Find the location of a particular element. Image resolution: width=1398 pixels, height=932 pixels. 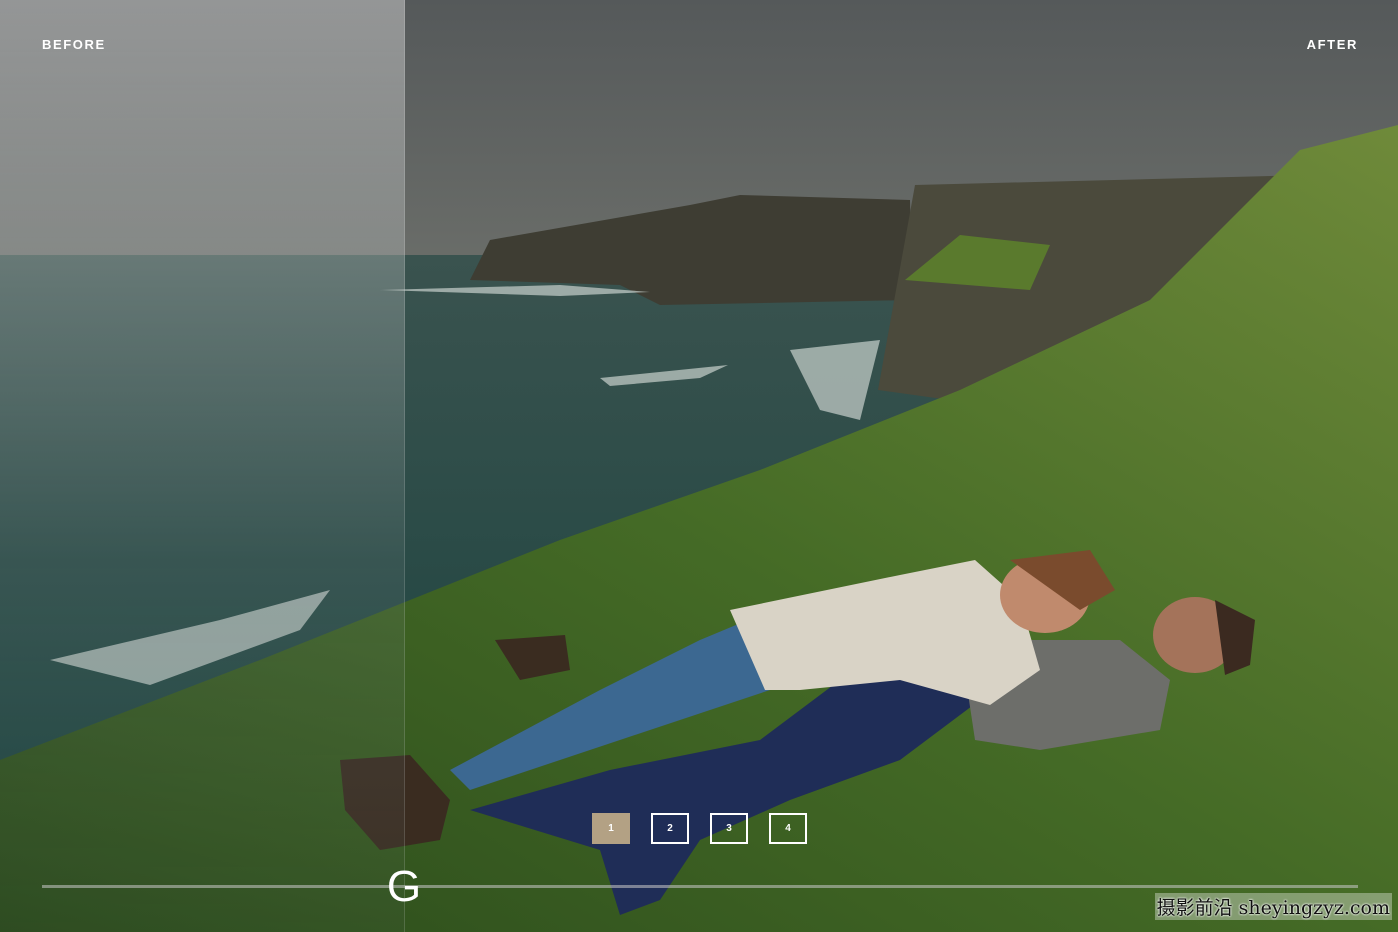

pagination: 1 2 3 4 is located at coordinates (699, 828).